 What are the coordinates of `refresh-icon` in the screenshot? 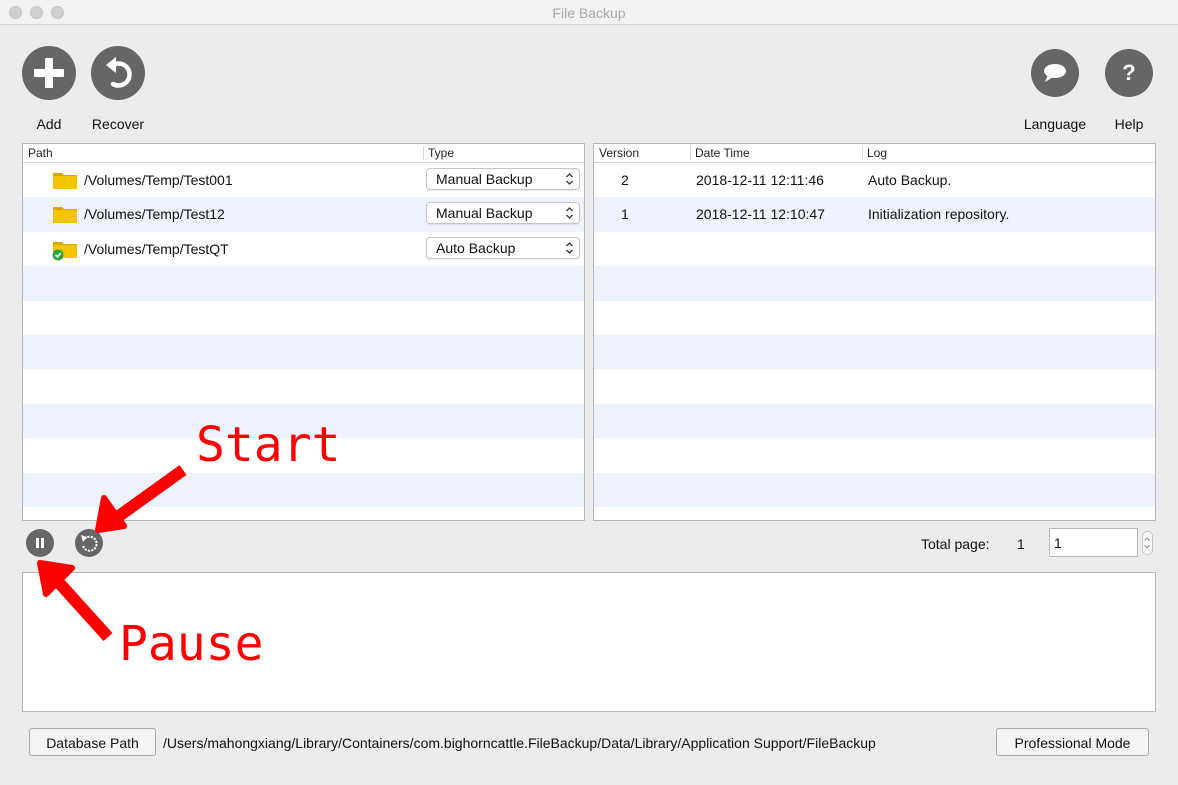 It's located at (89, 543).